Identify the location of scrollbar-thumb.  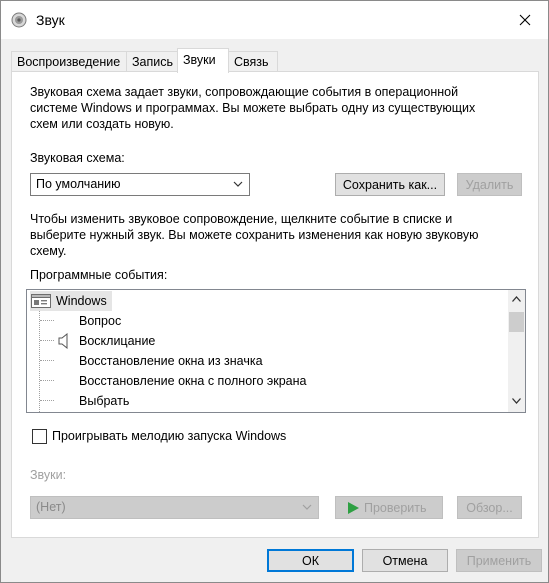
(516, 322).